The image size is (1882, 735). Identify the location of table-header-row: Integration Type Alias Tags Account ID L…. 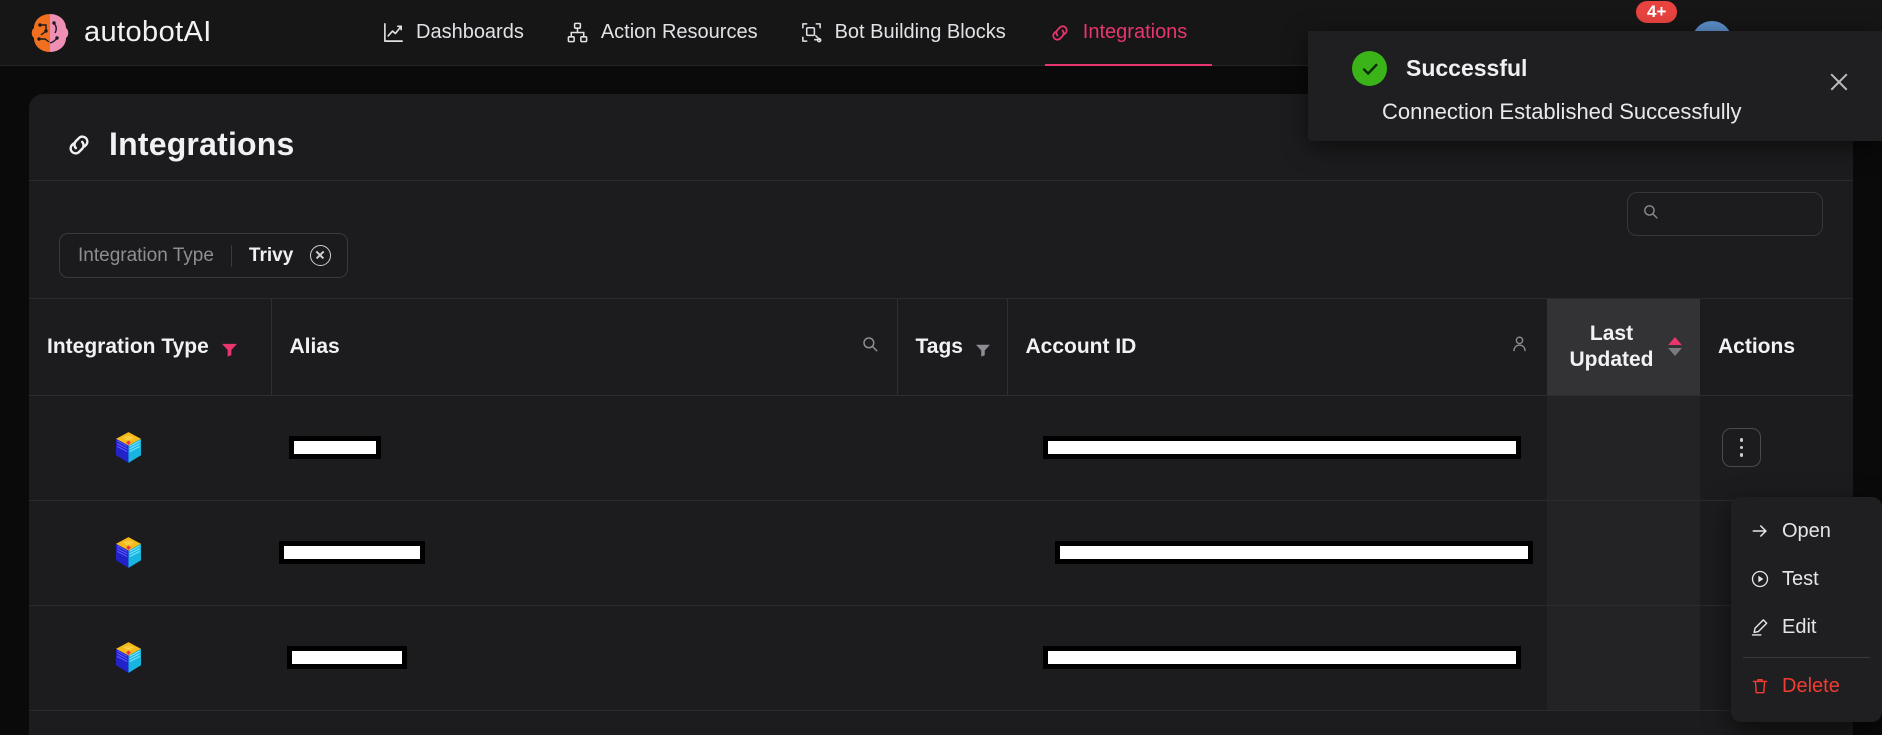
(941, 347).